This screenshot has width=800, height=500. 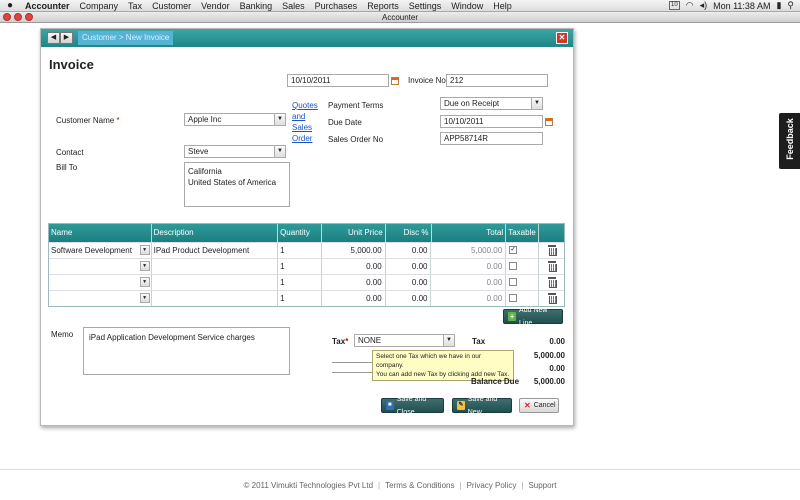 I want to click on support-link: Support, so click(x=542, y=485).